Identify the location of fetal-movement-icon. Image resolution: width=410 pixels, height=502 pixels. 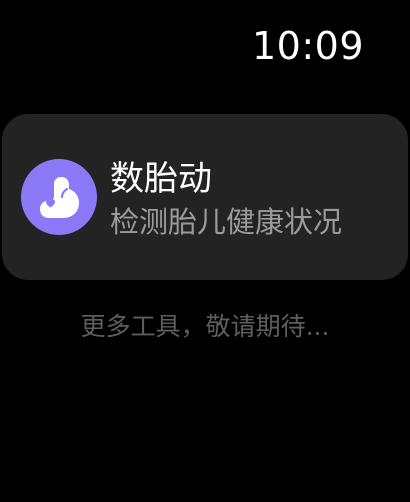
(59, 197).